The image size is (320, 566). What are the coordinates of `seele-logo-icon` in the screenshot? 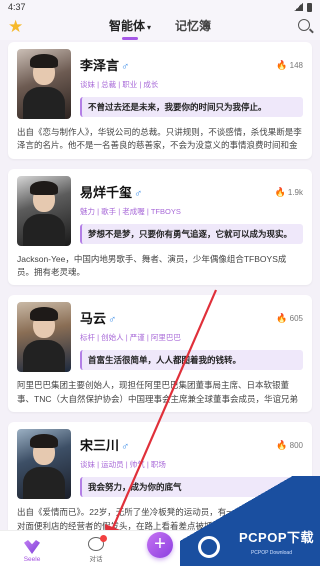 It's located at (32, 547).